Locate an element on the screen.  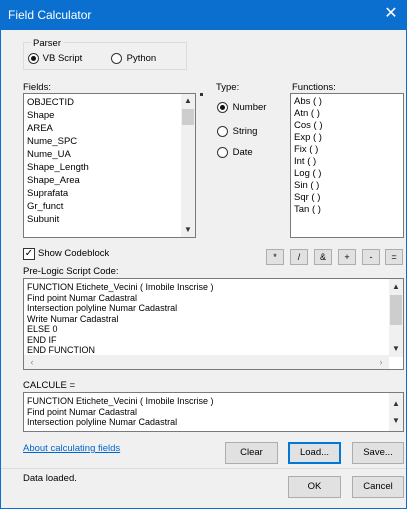
function-item: Atn ( ) is located at coordinates (347, 114).